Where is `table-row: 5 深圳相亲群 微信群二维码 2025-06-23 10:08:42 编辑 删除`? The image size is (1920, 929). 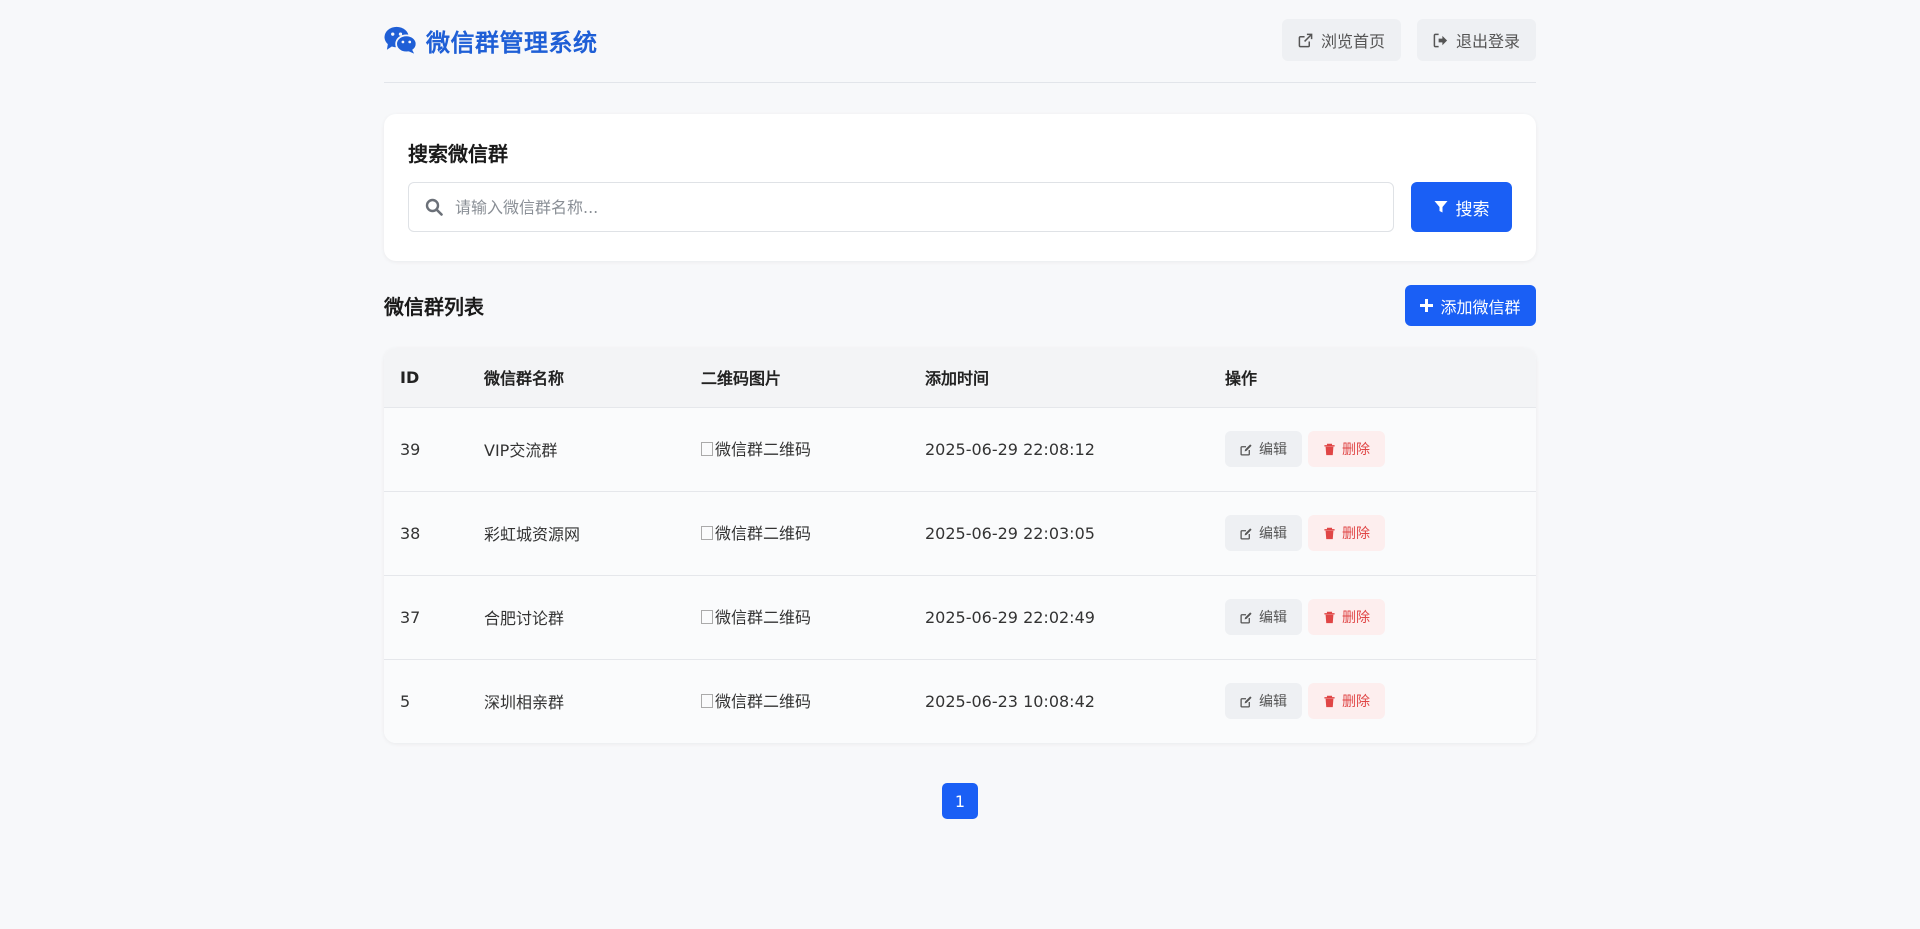 table-row: 5 深圳相亲群 微信群二维码 2025-06-23 10:08:42 编辑 删除 is located at coordinates (960, 701).